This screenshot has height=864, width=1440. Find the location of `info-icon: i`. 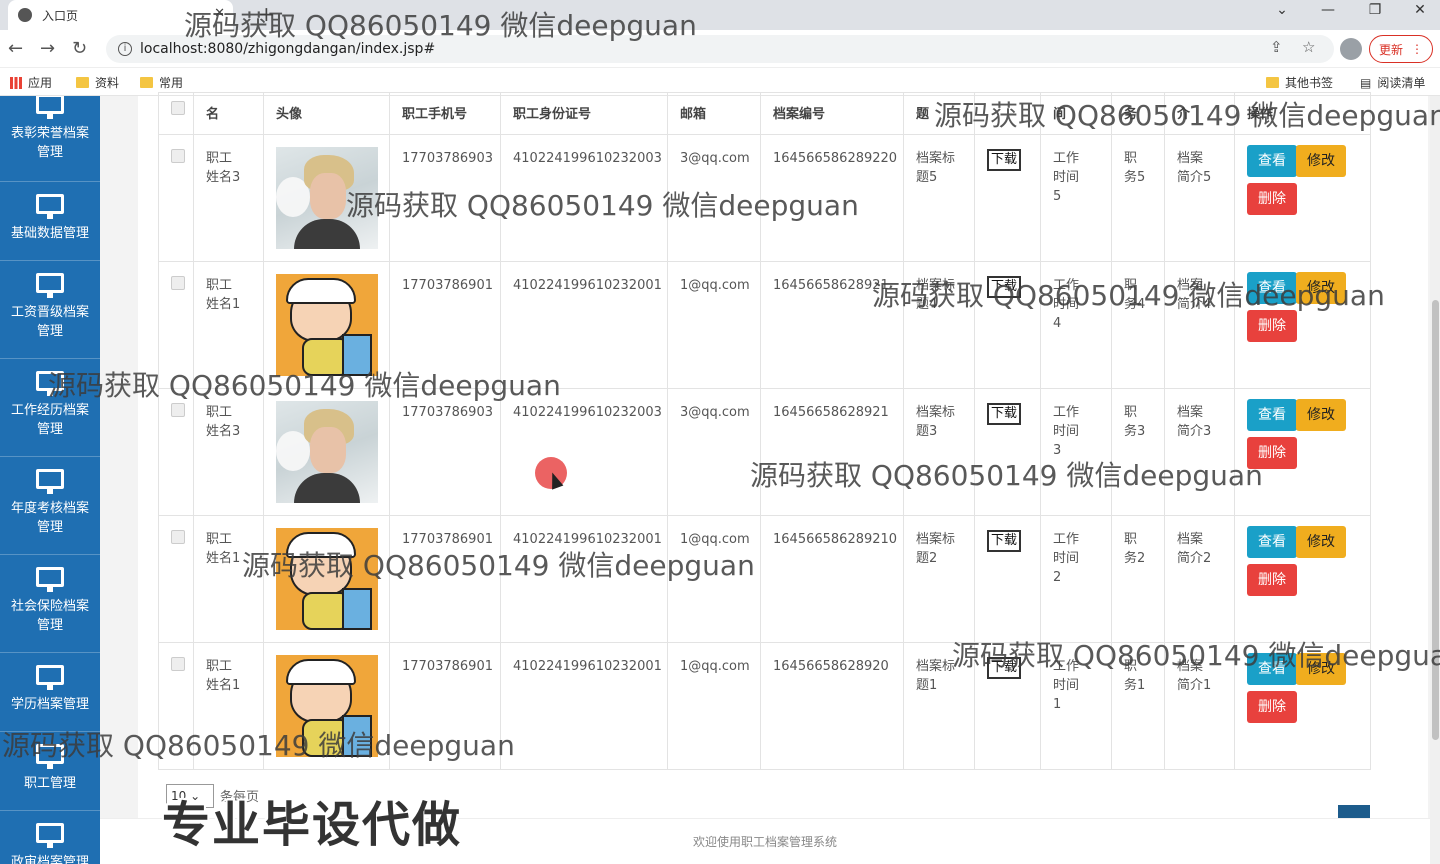

info-icon: i is located at coordinates (125, 49).